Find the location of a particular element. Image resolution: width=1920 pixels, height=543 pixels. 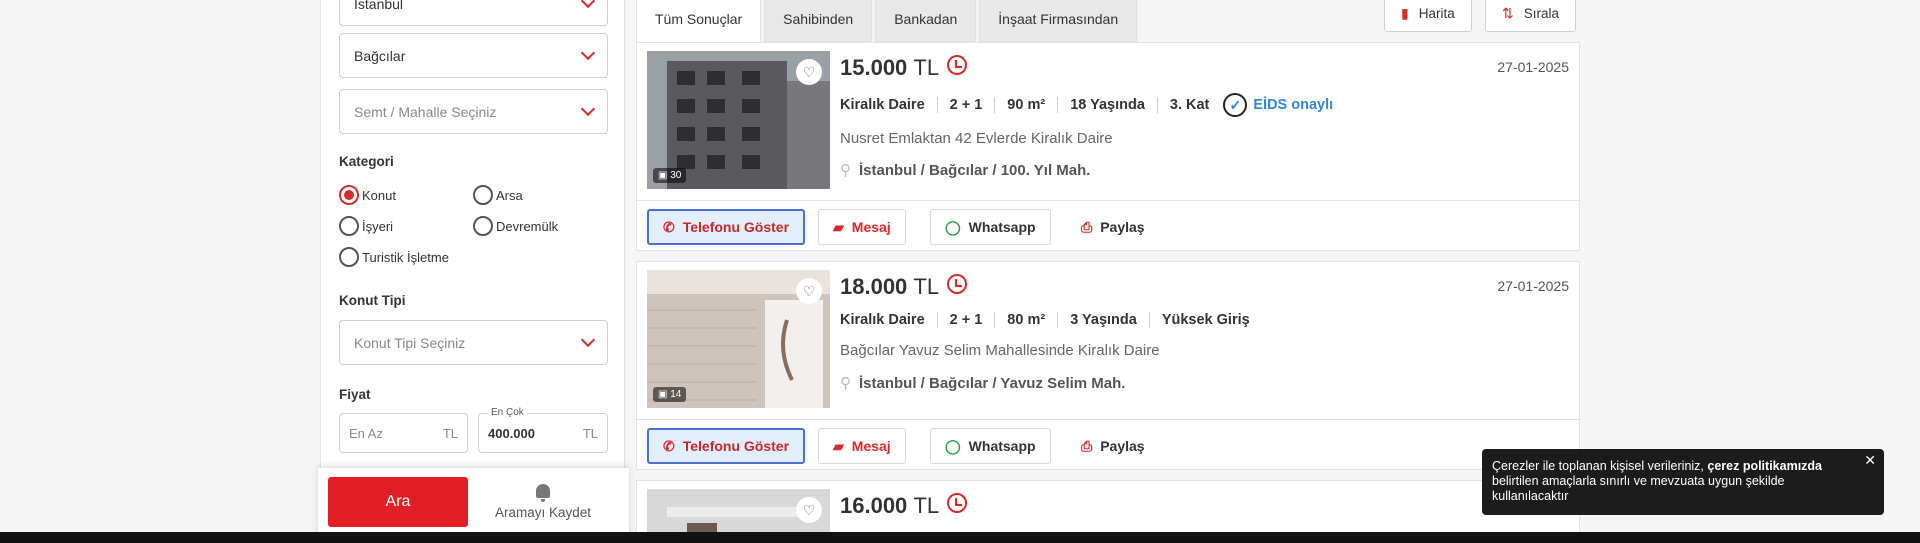

search-button: Ara is located at coordinates (398, 502).